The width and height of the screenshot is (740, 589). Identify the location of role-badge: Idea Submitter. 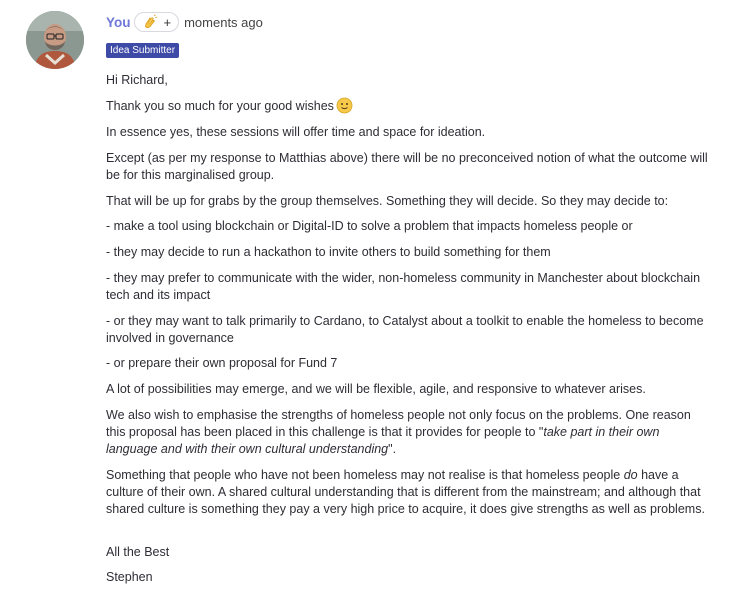
(143, 50).